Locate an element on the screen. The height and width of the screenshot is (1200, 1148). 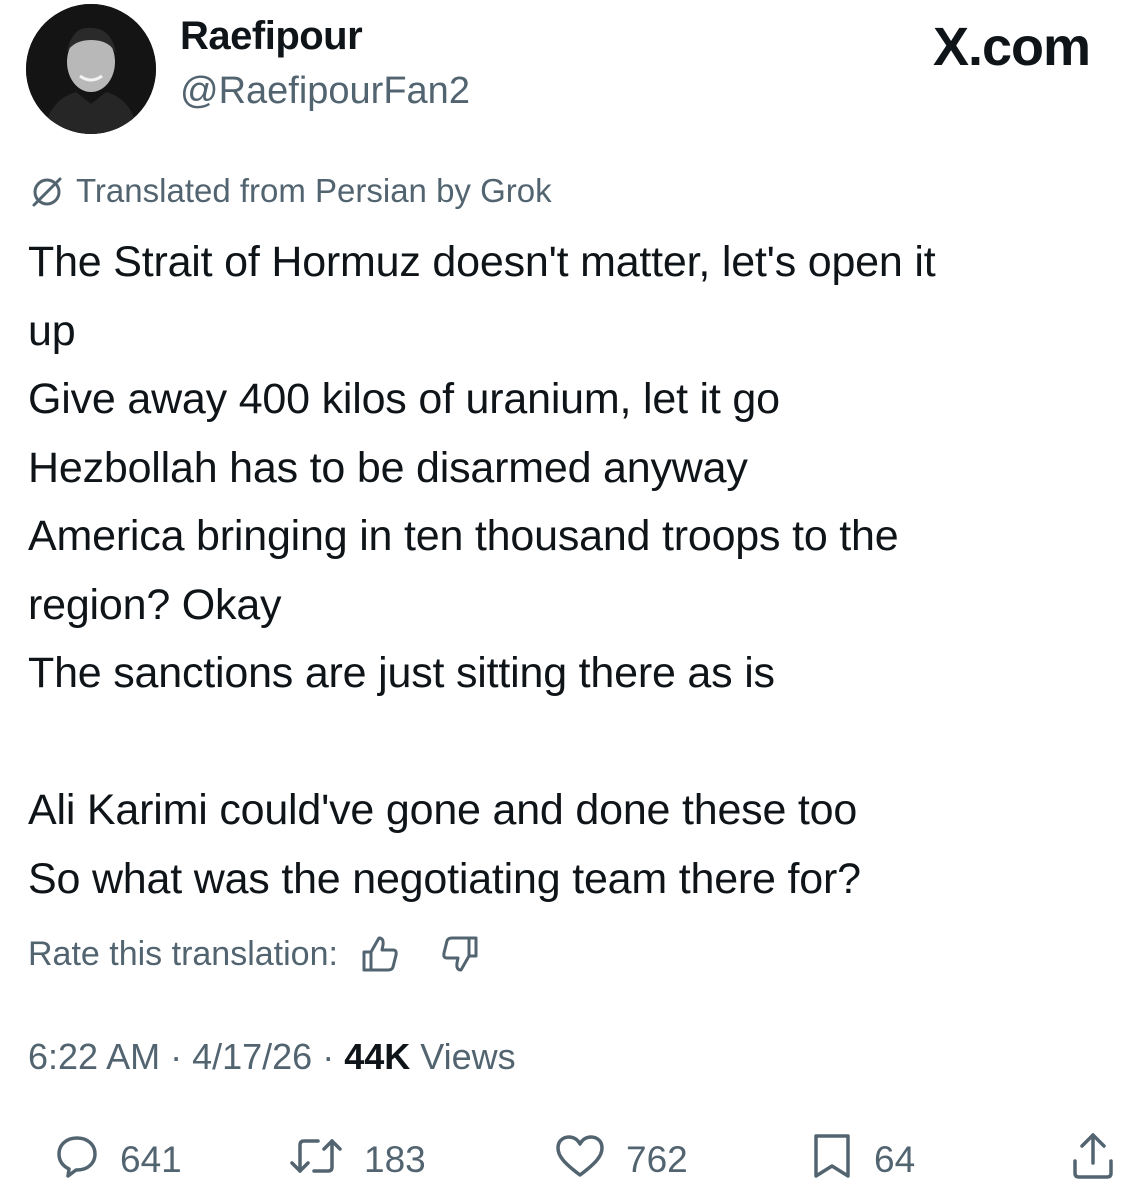
repost-button: 183 is located at coordinates (357, 1160).